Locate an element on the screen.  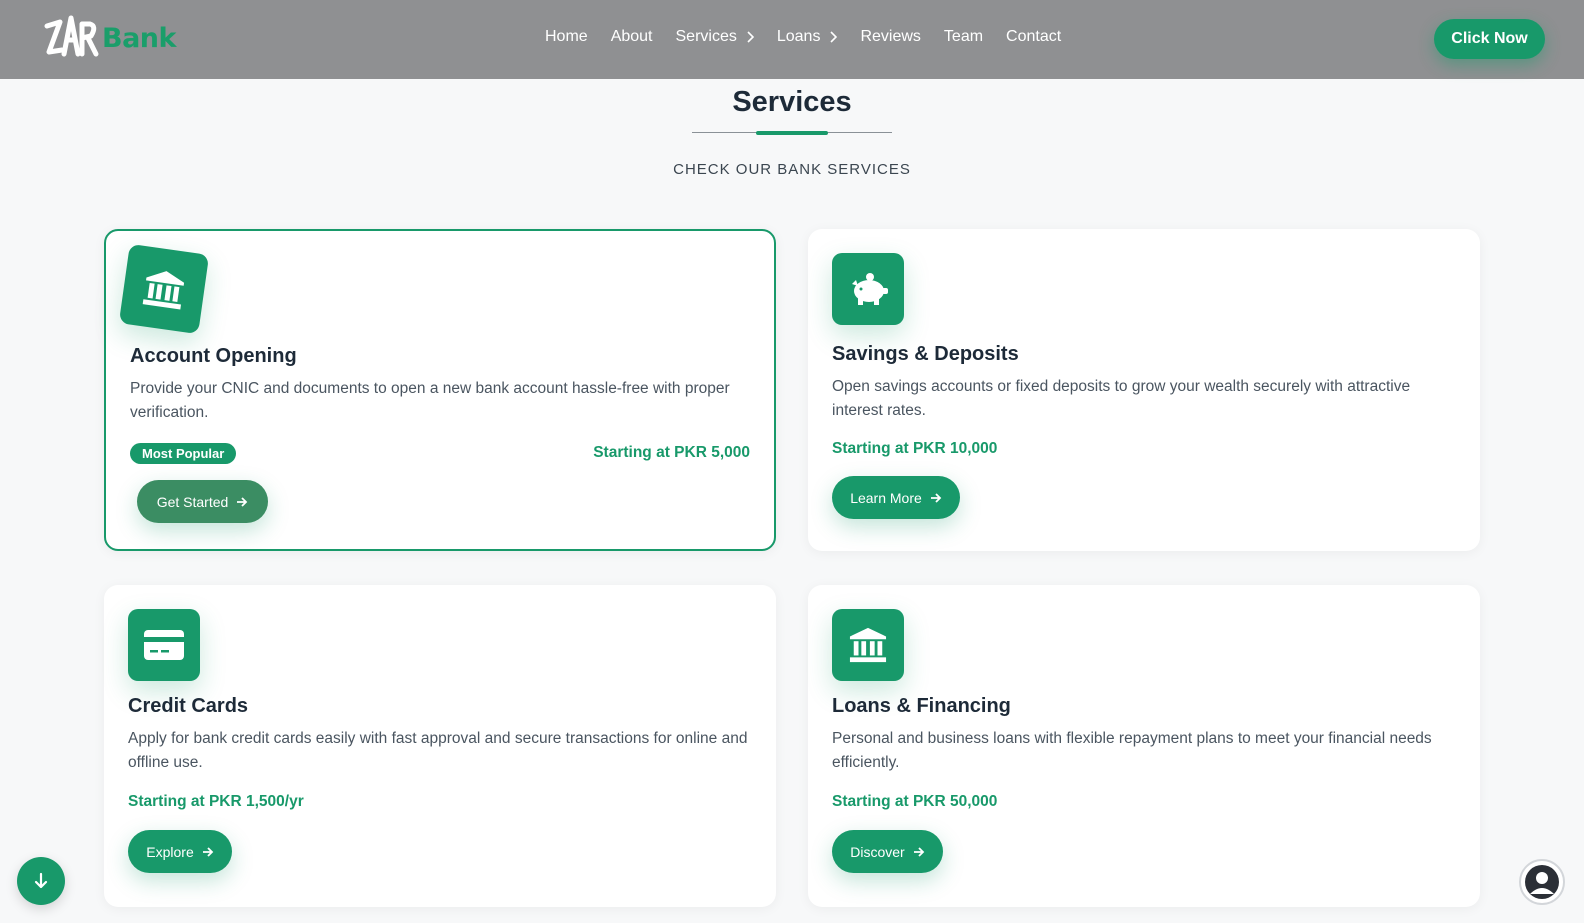
piggy-bank-icon is located at coordinates (868, 289).